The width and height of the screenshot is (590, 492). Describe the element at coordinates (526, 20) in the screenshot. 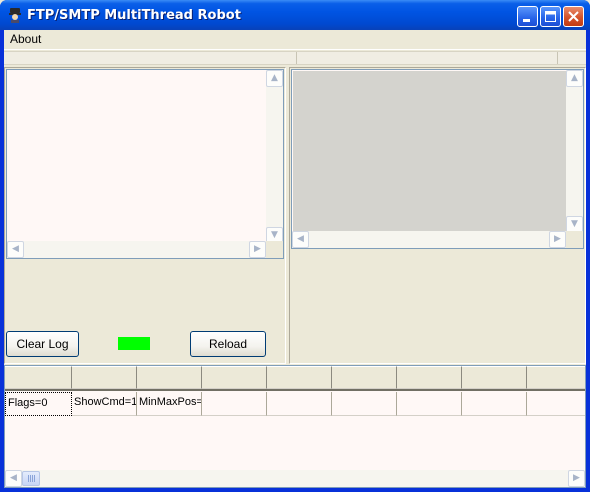

I see `minimize-icon` at that location.